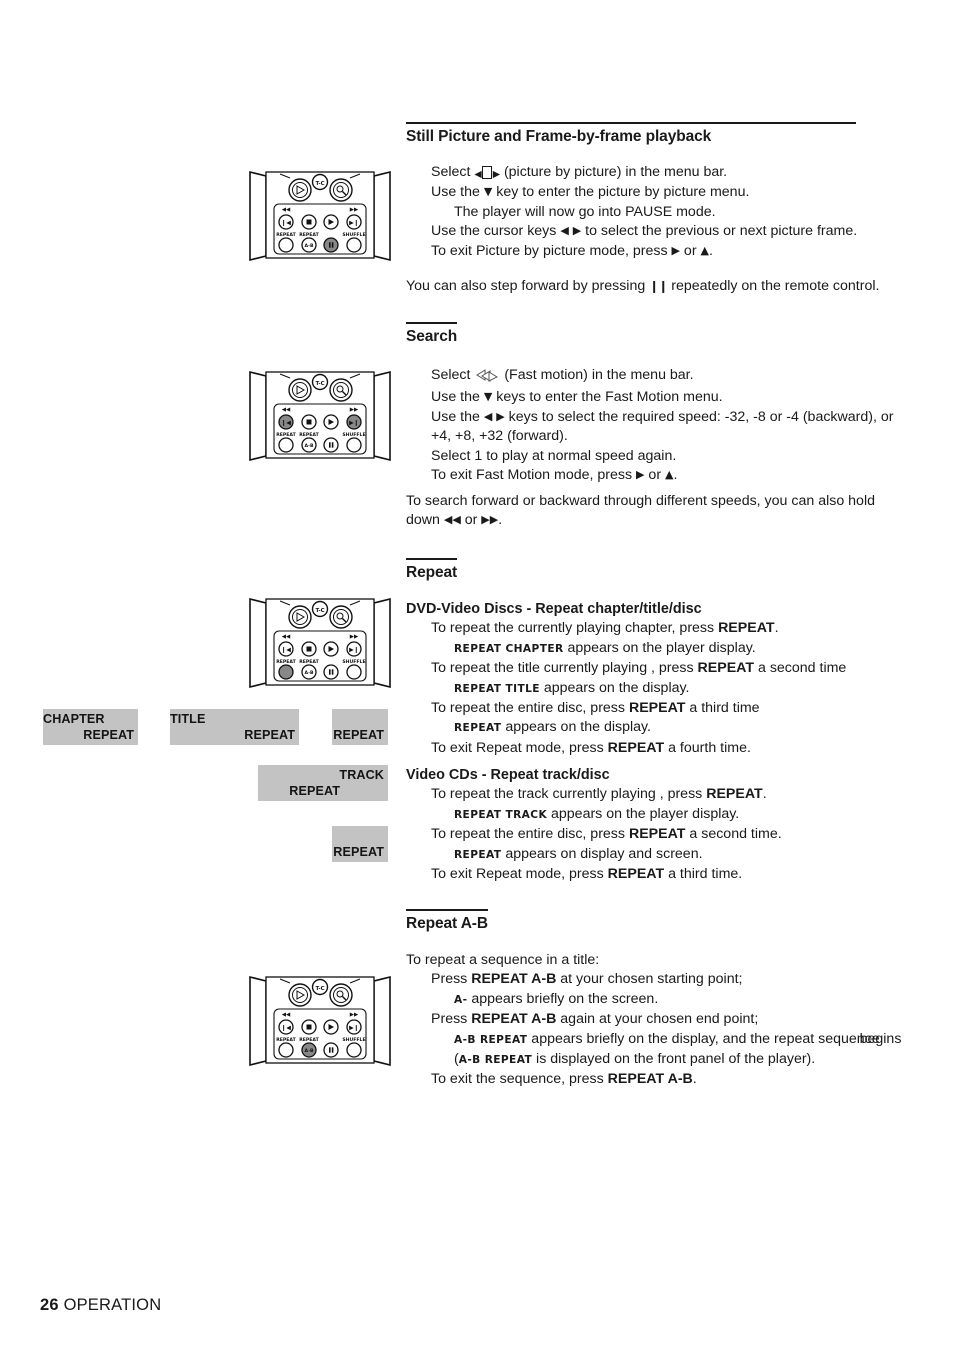 This screenshot has height=1351, width=954. I want to click on display-track-repeat: TRACK REPEAT, so click(323, 783).